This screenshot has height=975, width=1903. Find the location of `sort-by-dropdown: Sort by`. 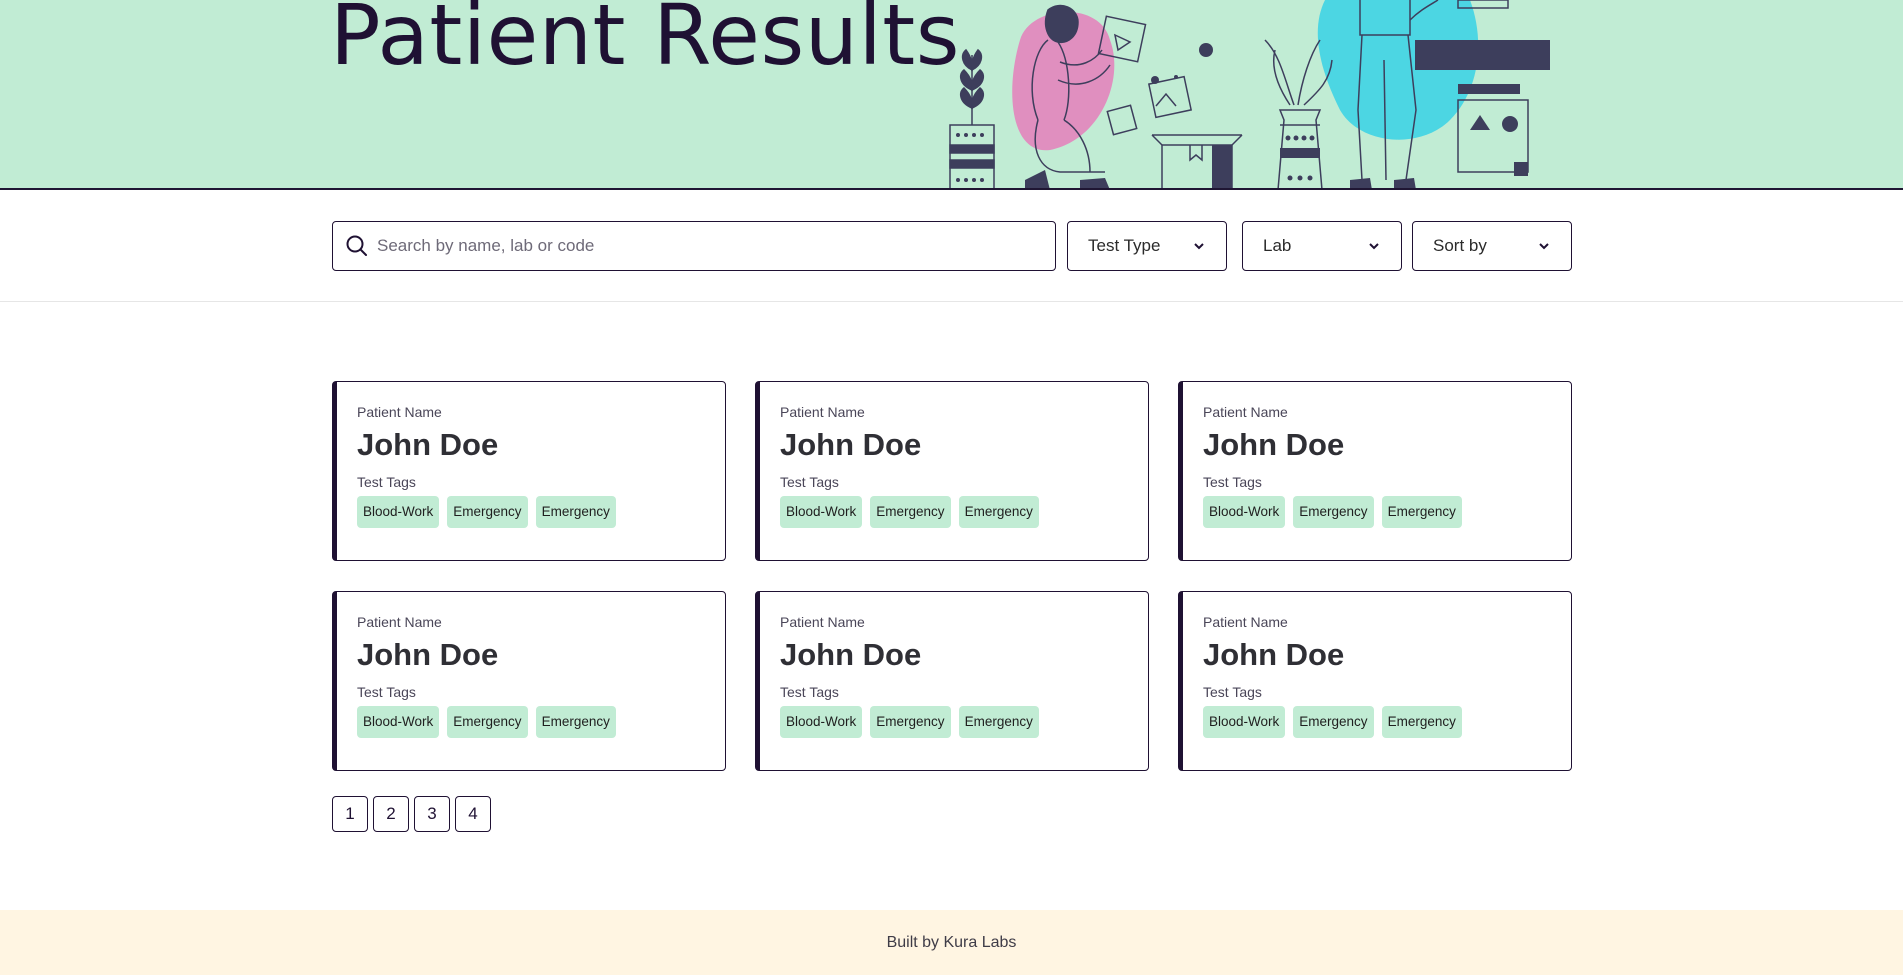

sort-by-dropdown: Sort by is located at coordinates (1492, 246).